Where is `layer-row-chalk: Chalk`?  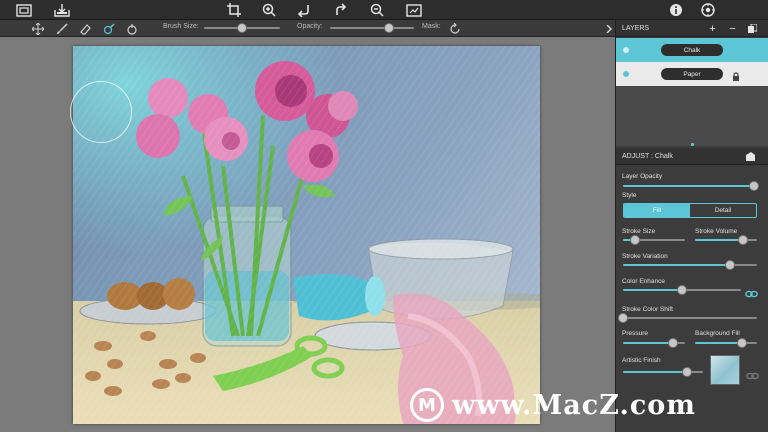 layer-row-chalk: Chalk is located at coordinates (692, 50).